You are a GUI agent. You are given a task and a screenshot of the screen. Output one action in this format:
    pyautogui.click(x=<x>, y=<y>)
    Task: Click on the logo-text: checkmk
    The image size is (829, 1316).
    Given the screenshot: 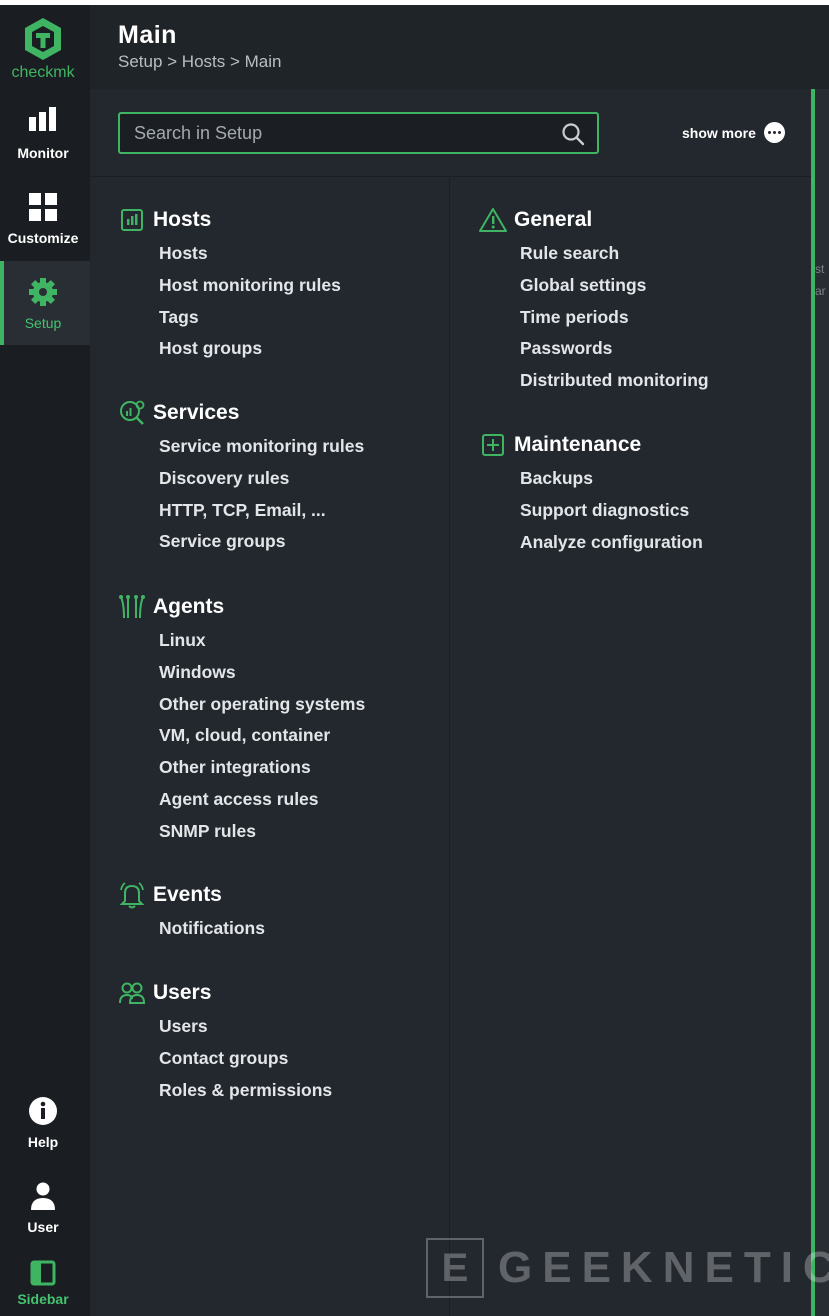 What is the action you would take?
    pyautogui.click(x=43, y=72)
    